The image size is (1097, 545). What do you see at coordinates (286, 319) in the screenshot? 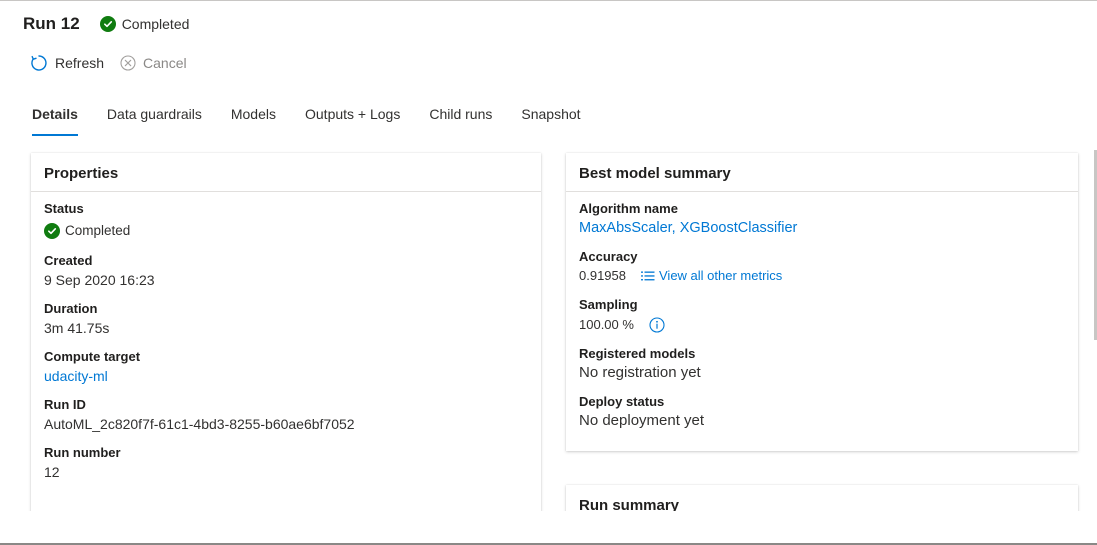
I see `duration-field: Duration 3m 41.75s` at bounding box center [286, 319].